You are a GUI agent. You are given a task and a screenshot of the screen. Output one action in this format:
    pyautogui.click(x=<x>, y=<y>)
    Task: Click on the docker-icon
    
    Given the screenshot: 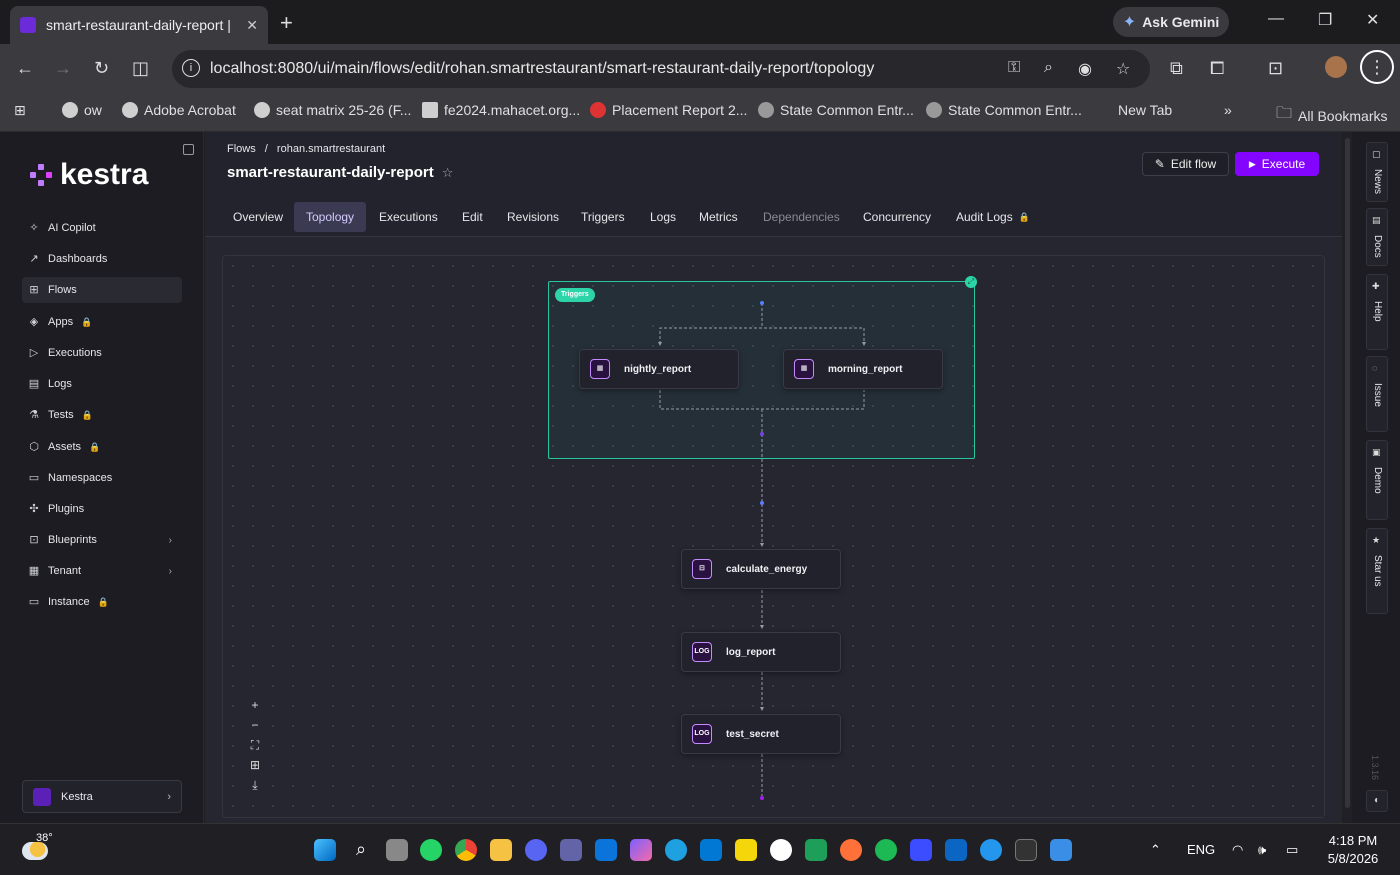 What is the action you would take?
    pyautogui.click(x=991, y=850)
    